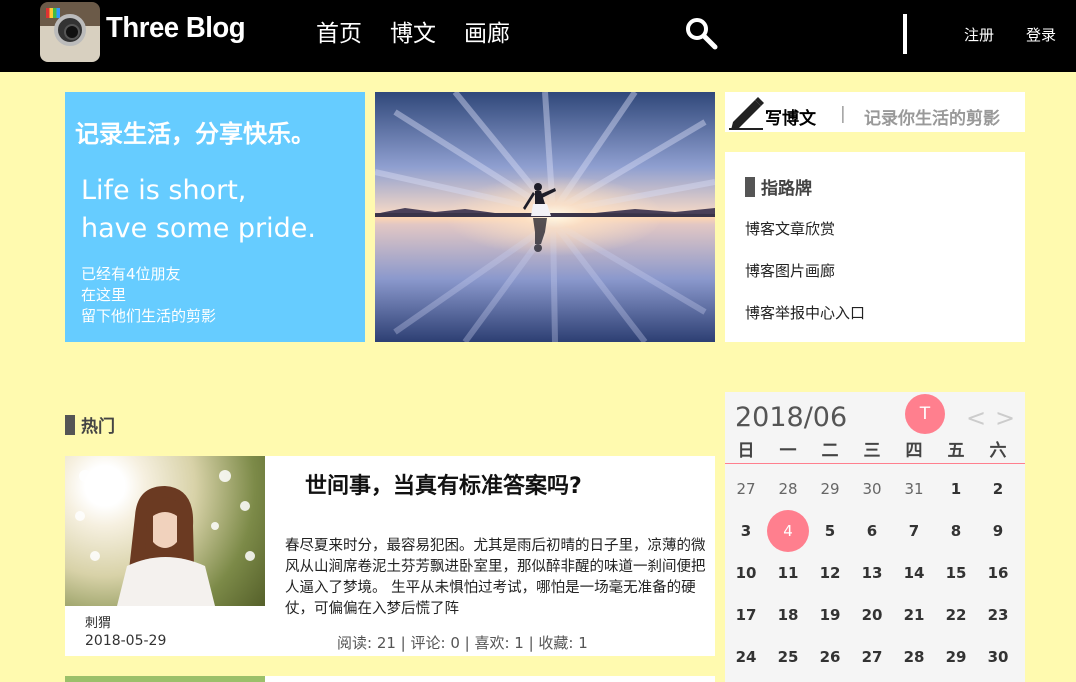 This screenshot has width=1076, height=682. I want to click on weekday-mon: 一, so click(788, 451).